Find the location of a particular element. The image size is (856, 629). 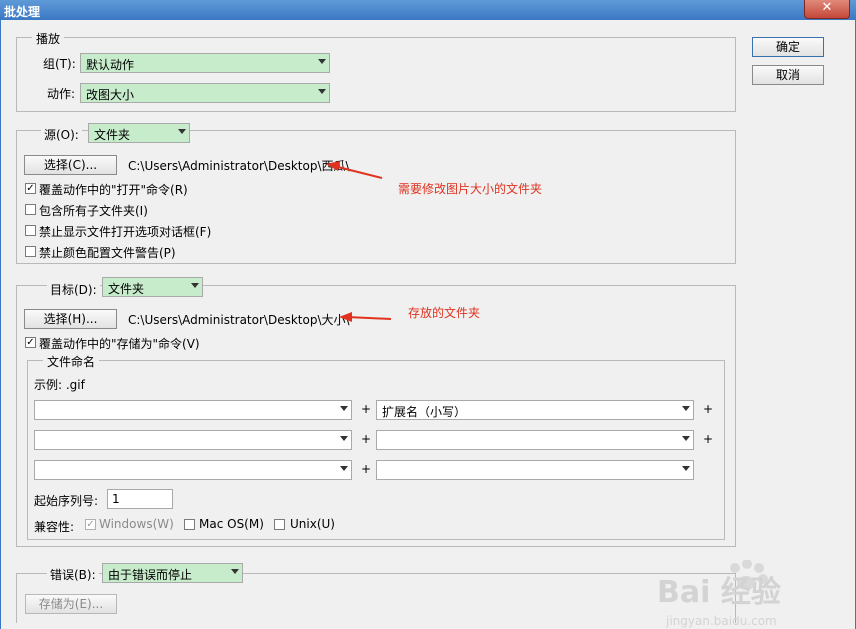

source-checkbox-suppress-color is located at coordinates (30, 251).